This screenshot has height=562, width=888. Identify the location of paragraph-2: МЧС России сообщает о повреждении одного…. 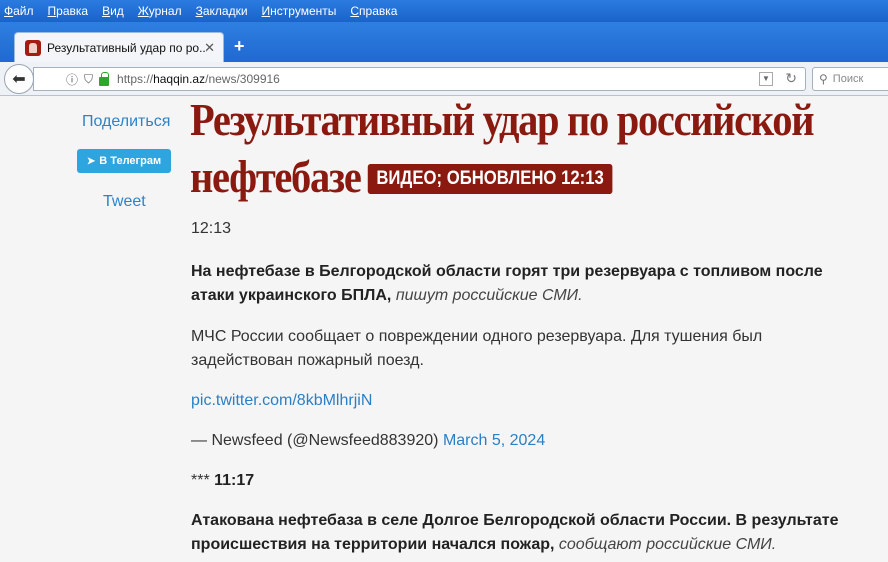
(477, 348).